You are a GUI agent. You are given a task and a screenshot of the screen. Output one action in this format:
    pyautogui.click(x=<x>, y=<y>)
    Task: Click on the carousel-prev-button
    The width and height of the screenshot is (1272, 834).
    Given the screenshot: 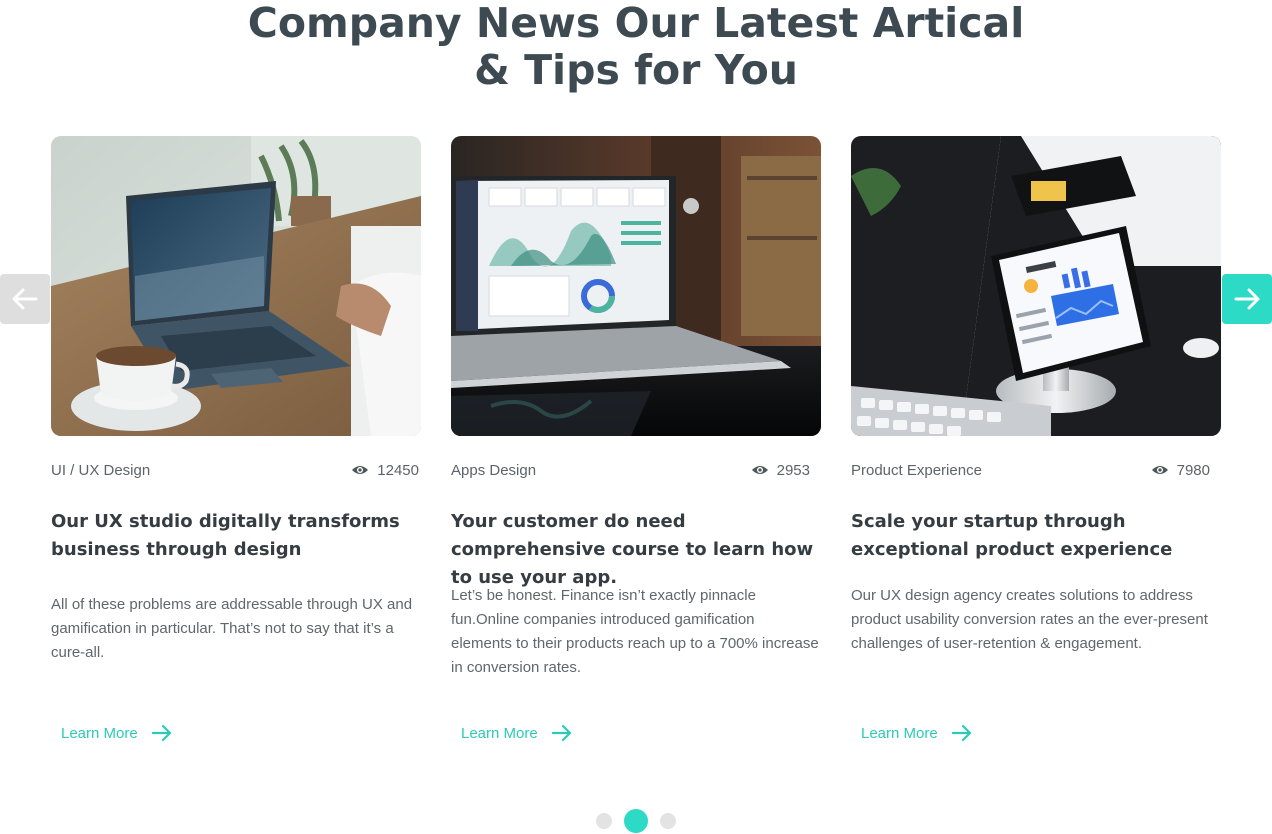 What is the action you would take?
    pyautogui.click(x=25, y=299)
    